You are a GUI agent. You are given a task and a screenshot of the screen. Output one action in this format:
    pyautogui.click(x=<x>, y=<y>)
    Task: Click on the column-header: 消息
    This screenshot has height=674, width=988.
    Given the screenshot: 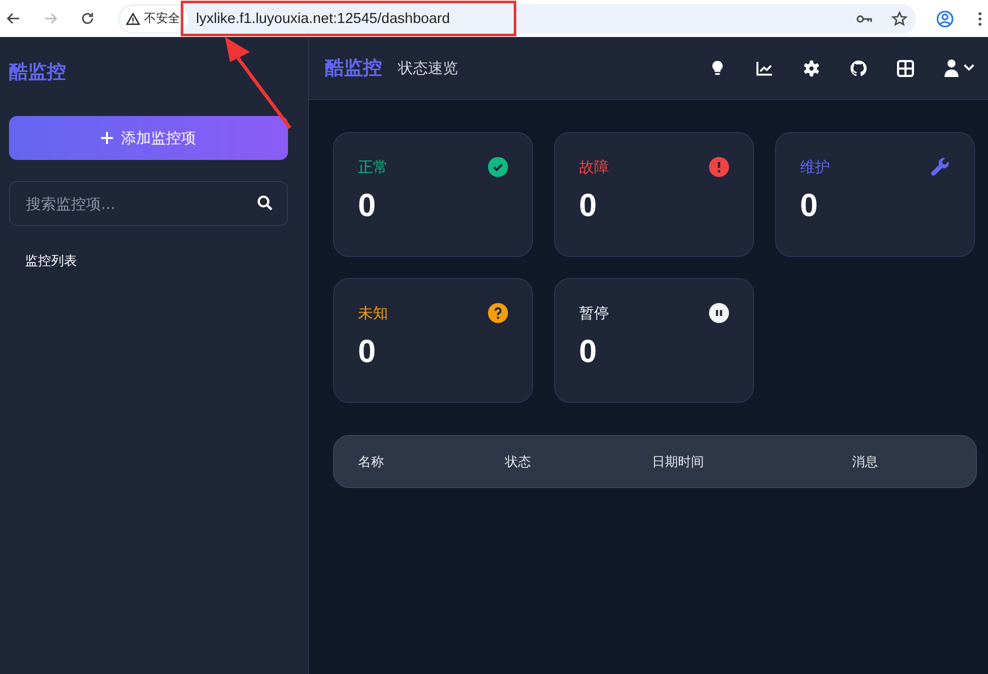 What is the action you would take?
    pyautogui.click(x=865, y=462)
    